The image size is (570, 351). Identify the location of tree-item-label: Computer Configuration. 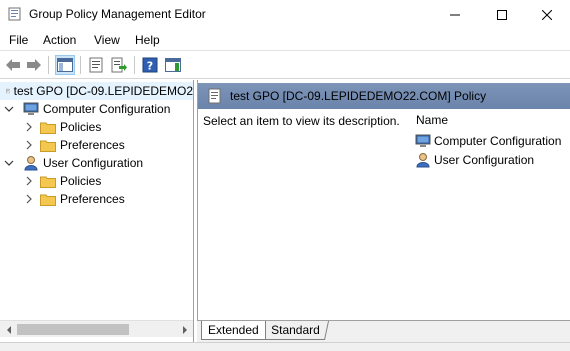
(107, 109).